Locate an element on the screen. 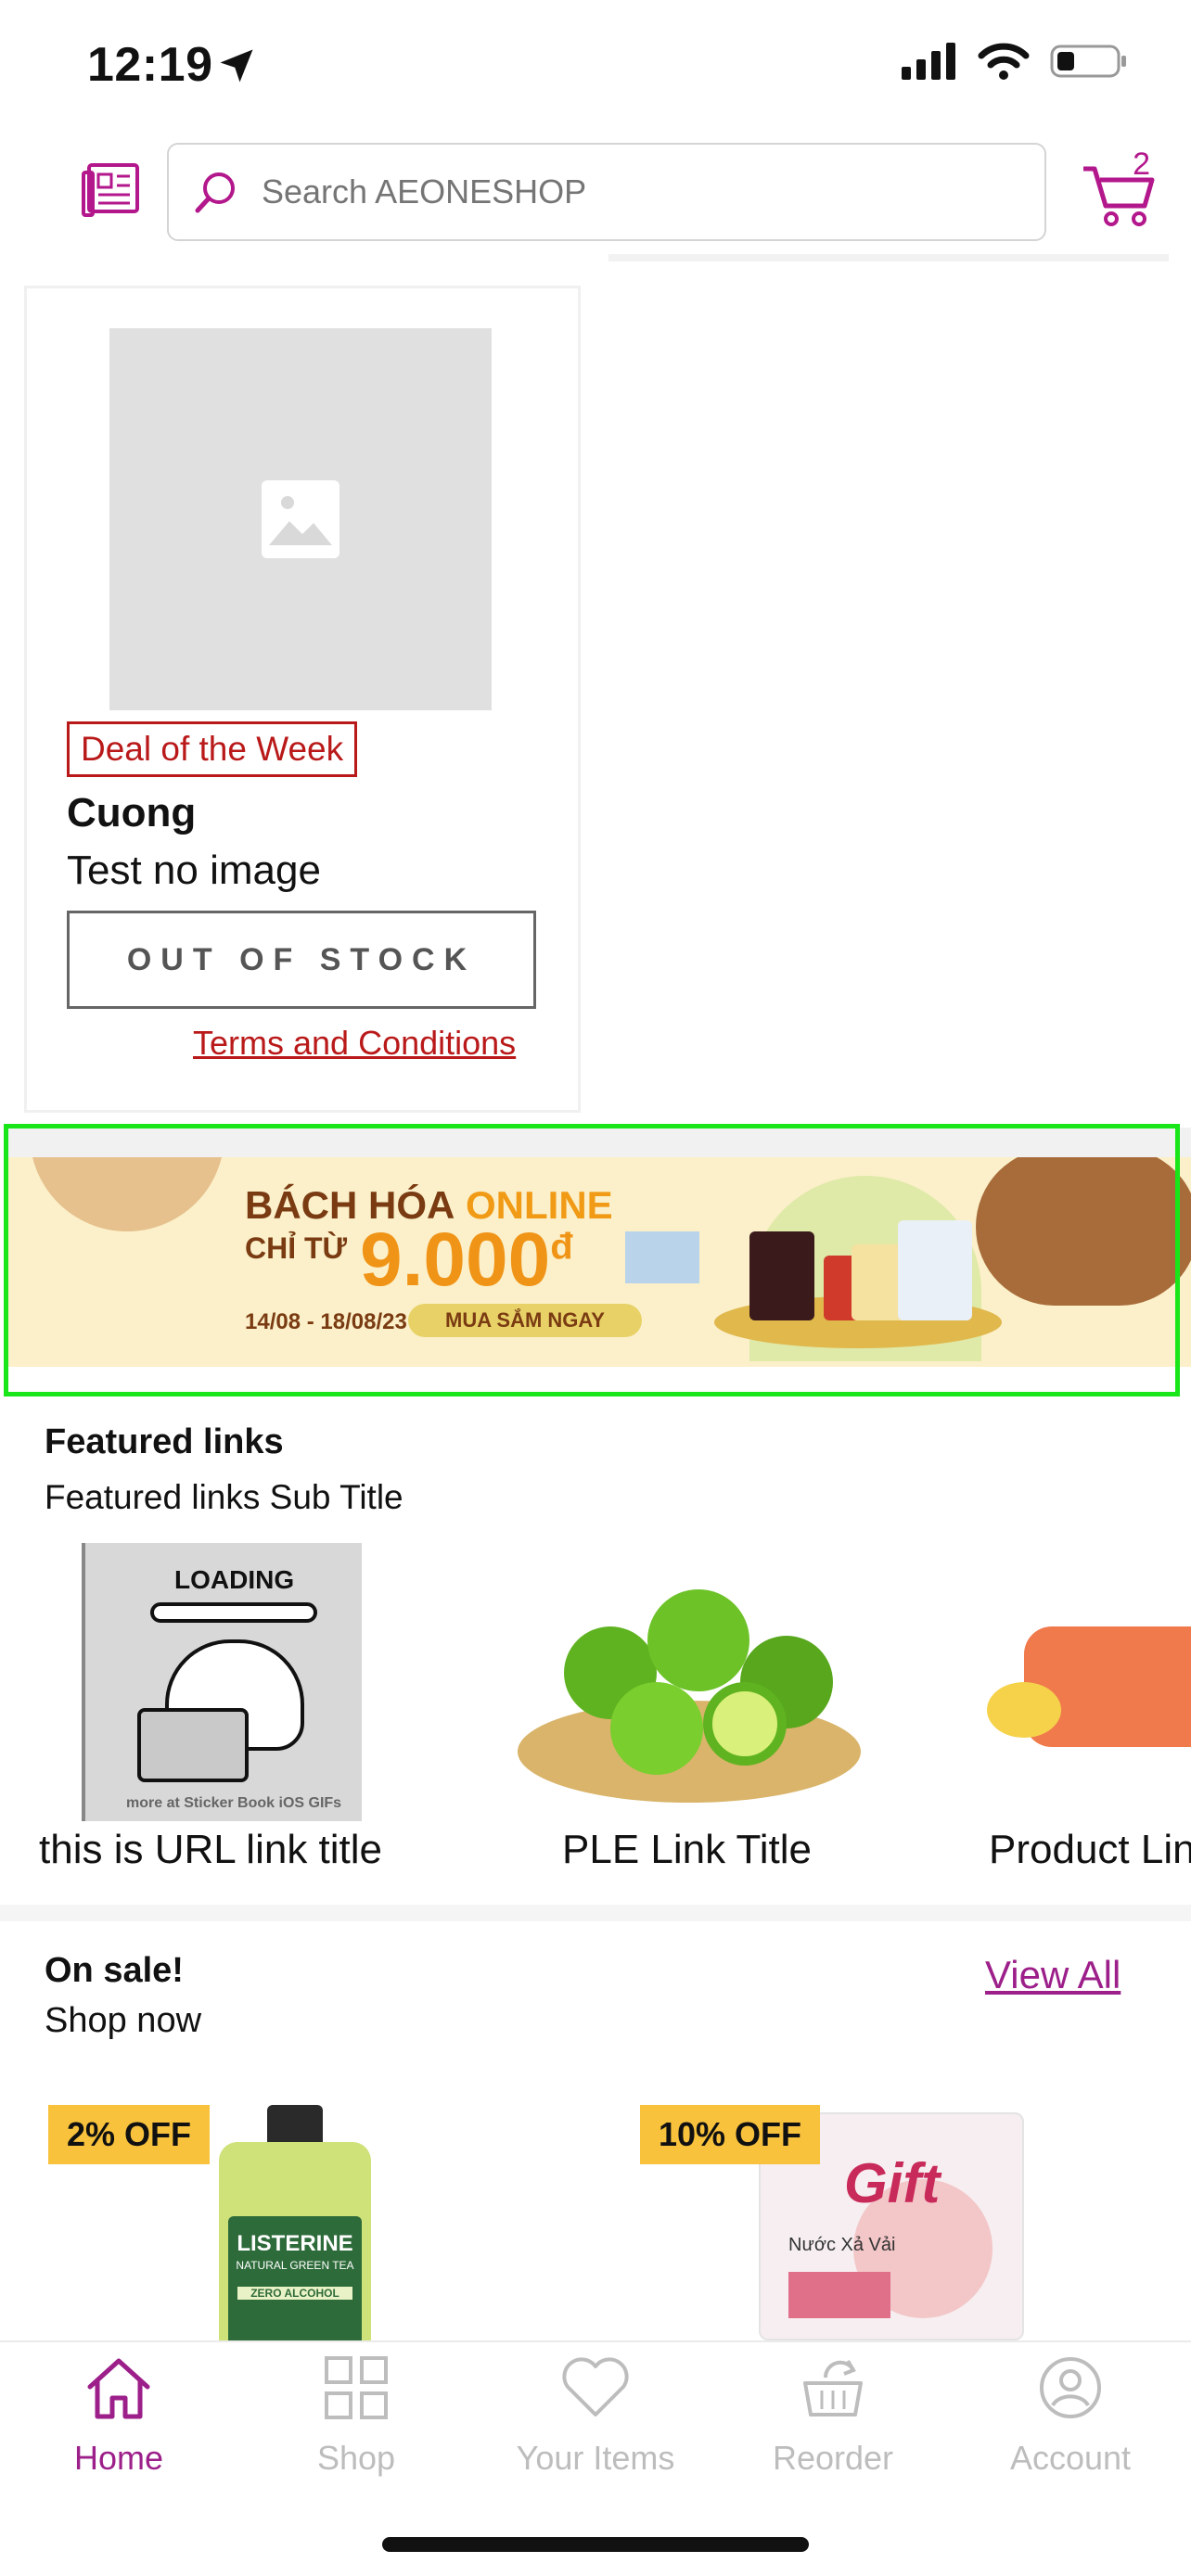 The height and width of the screenshot is (2576, 1191). product-image-placeholder is located at coordinates (300, 519).